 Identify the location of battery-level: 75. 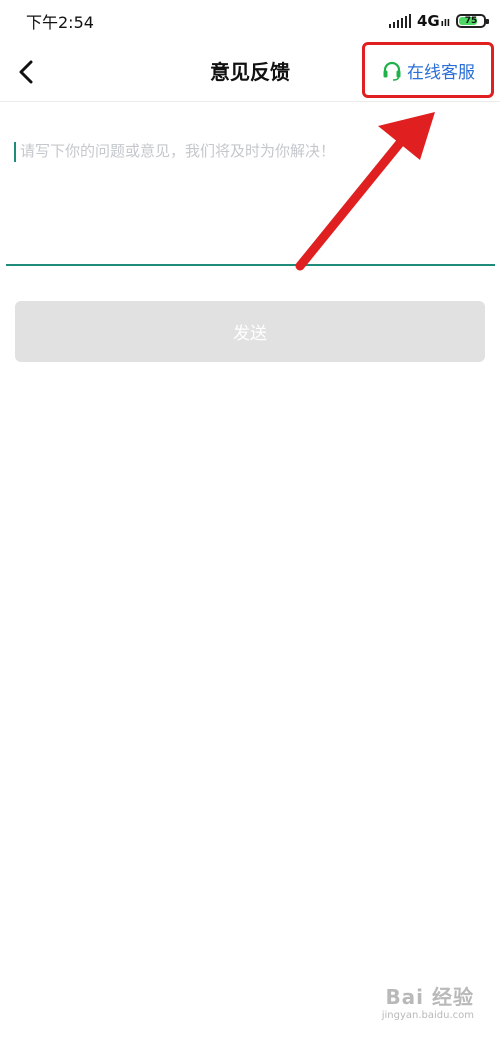
(471, 21).